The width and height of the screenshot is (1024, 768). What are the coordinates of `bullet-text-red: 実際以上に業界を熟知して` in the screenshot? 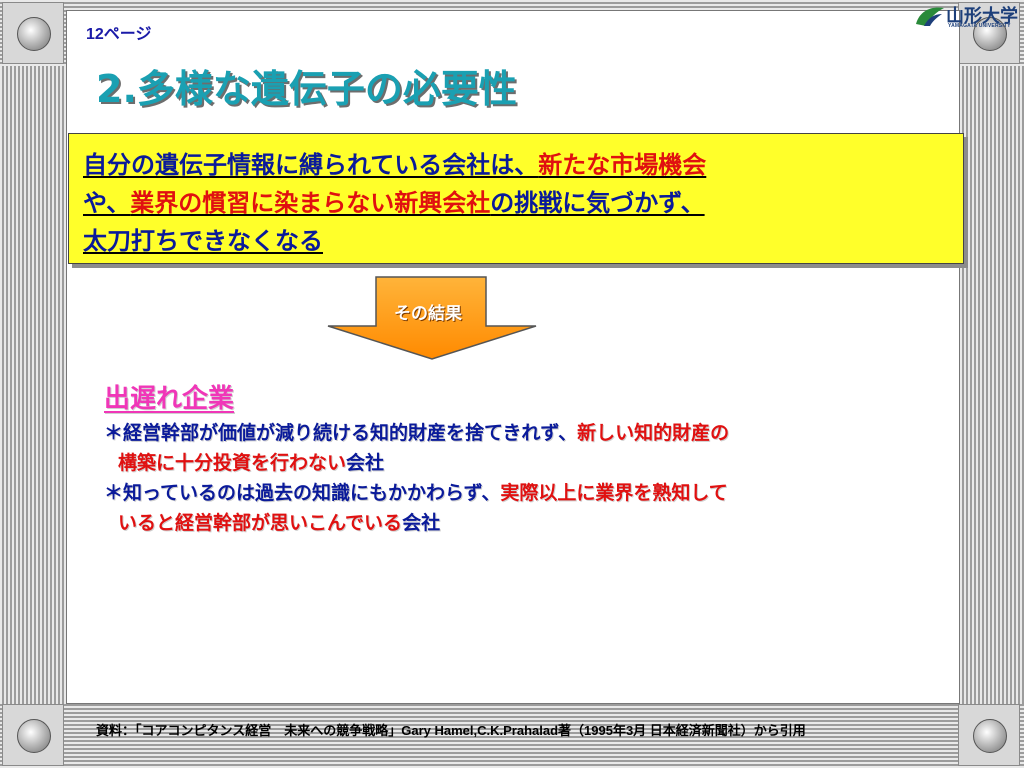 It's located at (614, 493).